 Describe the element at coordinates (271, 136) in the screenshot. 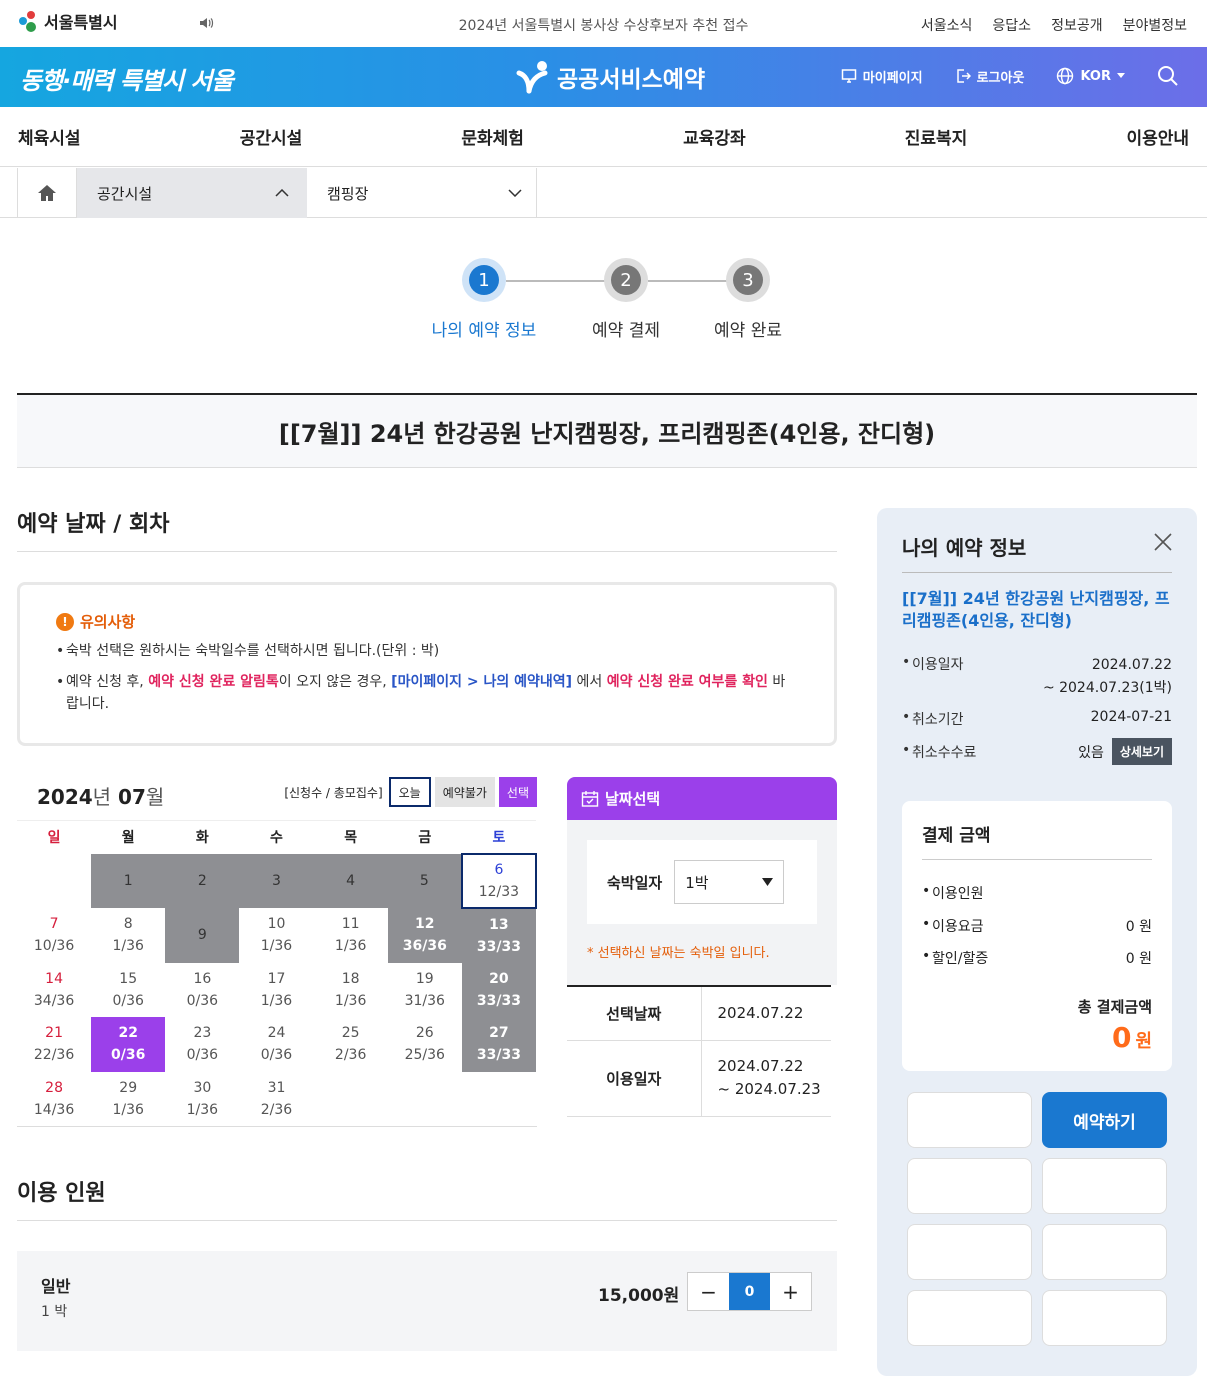

I see `nav-space: 공간시설` at that location.